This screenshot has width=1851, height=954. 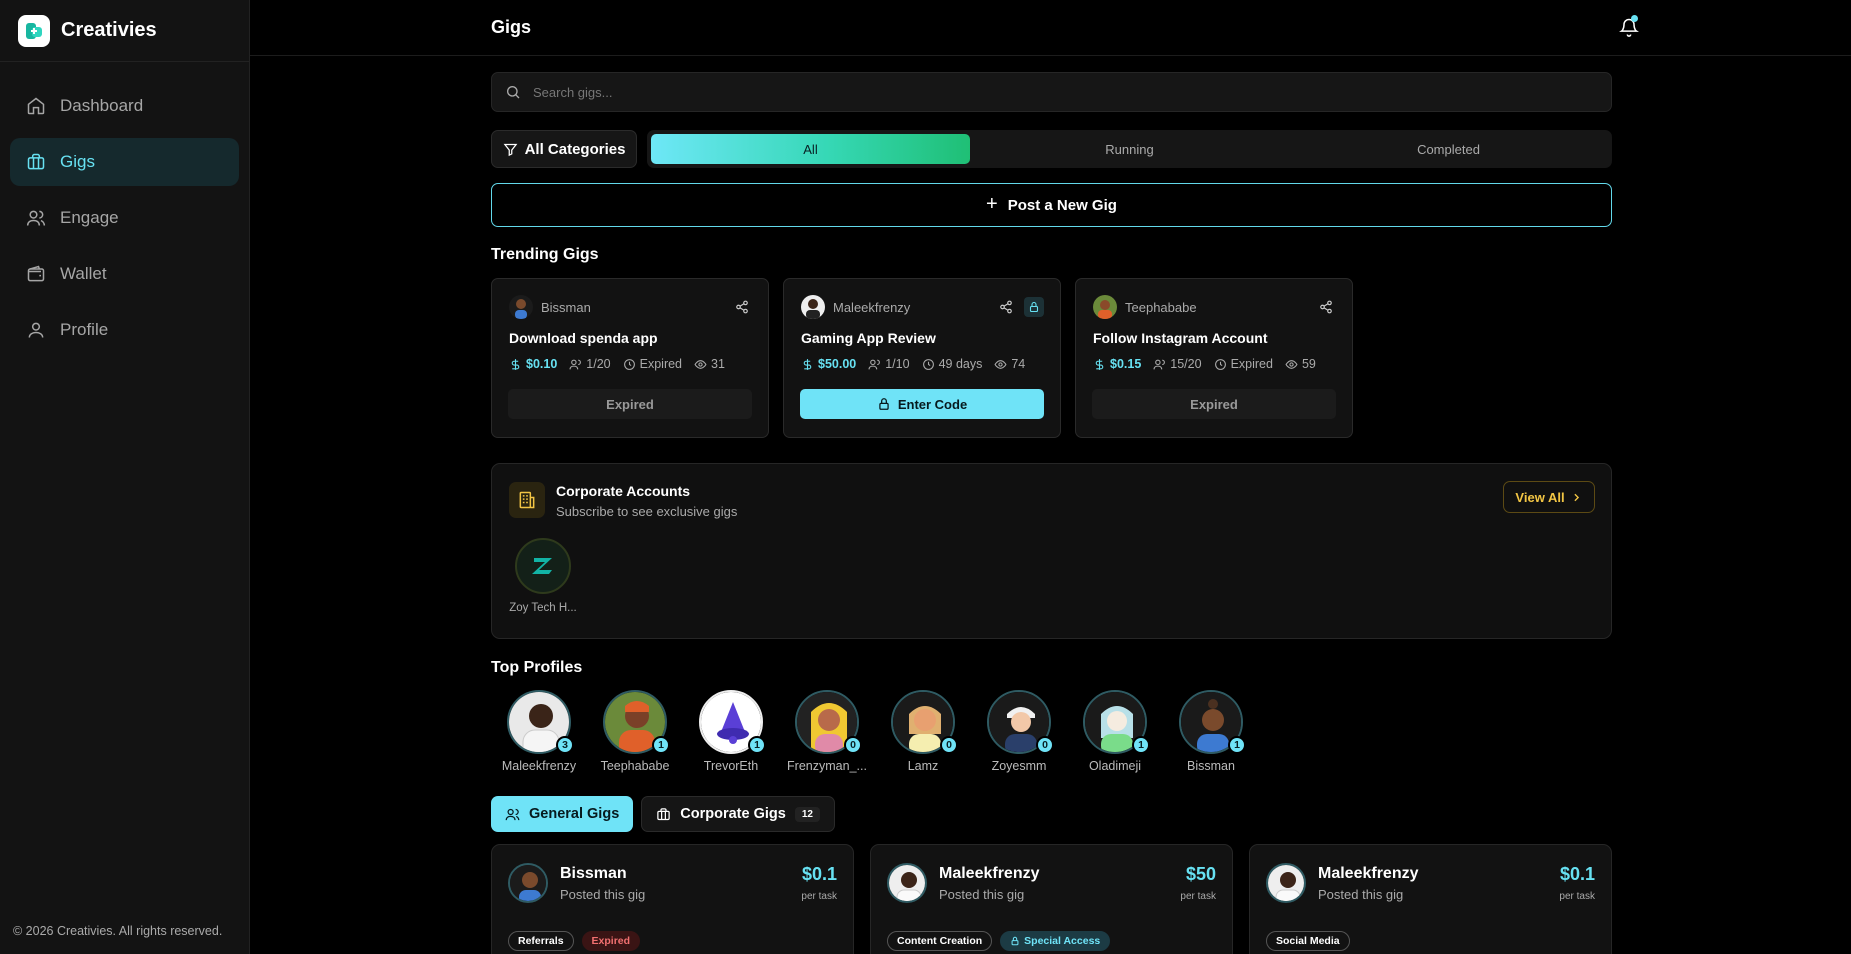 What do you see at coordinates (1062, 941) in the screenshot?
I see `special-access-label: Special Access` at bounding box center [1062, 941].